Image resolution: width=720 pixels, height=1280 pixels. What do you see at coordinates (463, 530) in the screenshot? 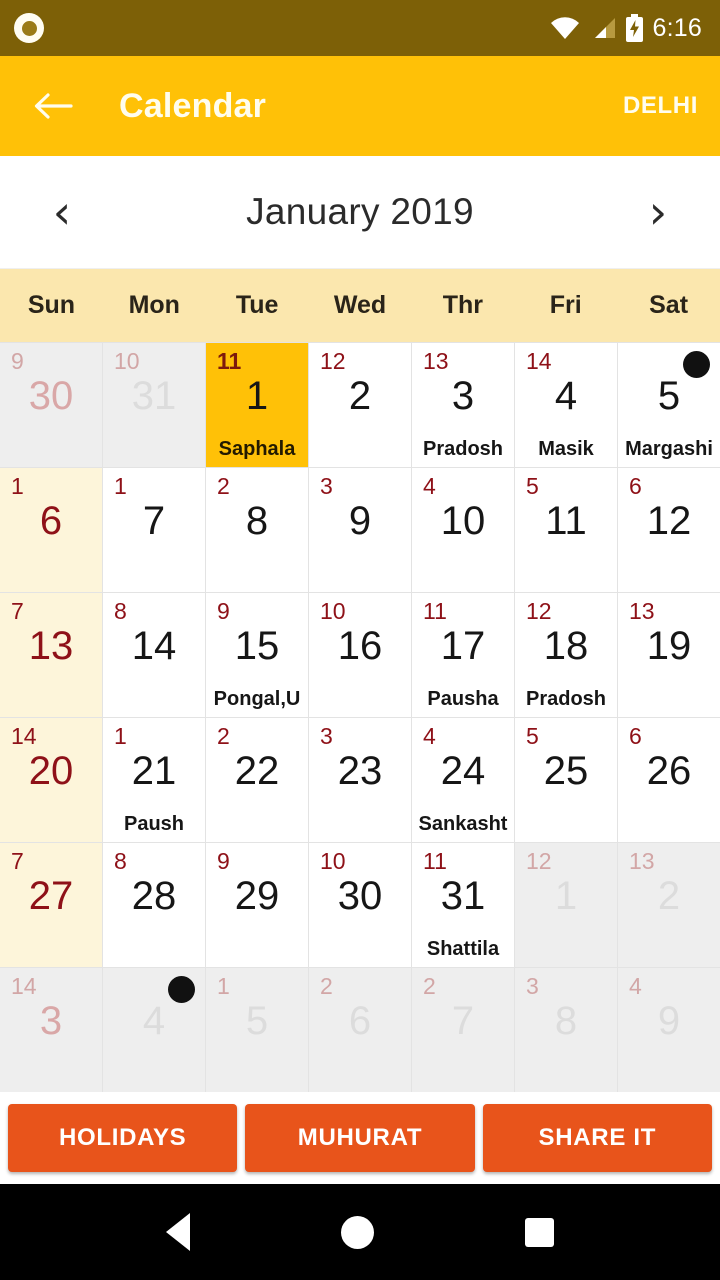
I see `day-cell: 4 10` at bounding box center [463, 530].